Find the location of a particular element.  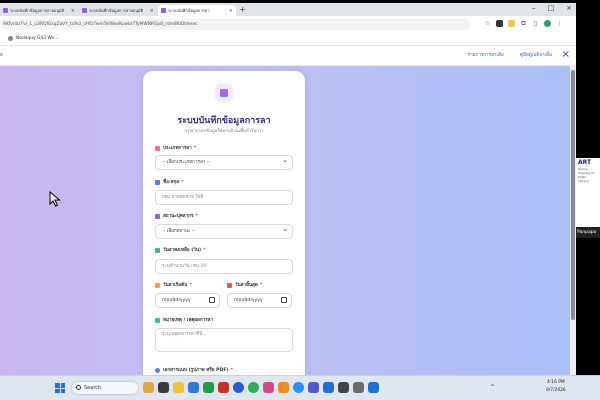

user-icon is located at coordinates (157, 182).